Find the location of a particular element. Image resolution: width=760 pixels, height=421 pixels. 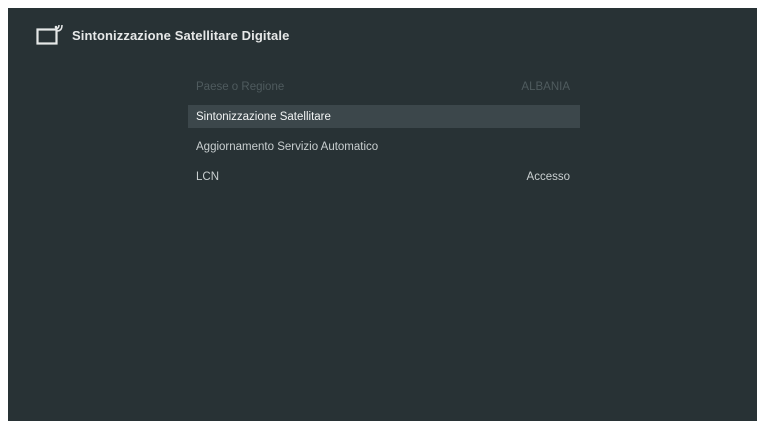

menu-item-label: Aggiornamento Servizio Automatico is located at coordinates (287, 146).